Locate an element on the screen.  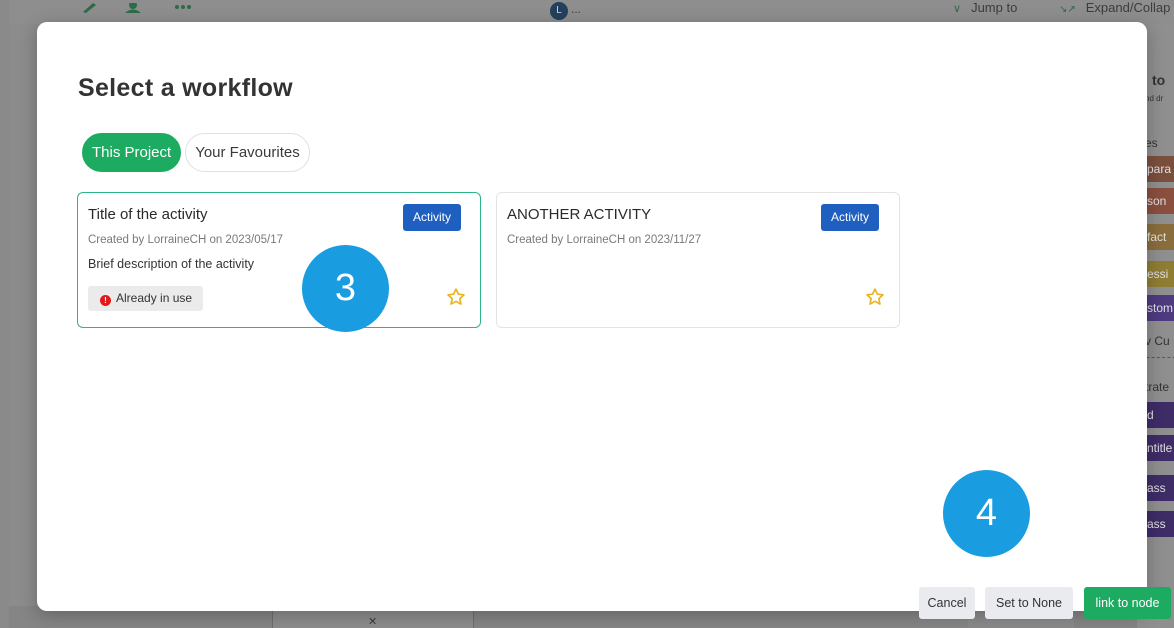
chevron-down-icon: ∨ is located at coordinates (957, 9).